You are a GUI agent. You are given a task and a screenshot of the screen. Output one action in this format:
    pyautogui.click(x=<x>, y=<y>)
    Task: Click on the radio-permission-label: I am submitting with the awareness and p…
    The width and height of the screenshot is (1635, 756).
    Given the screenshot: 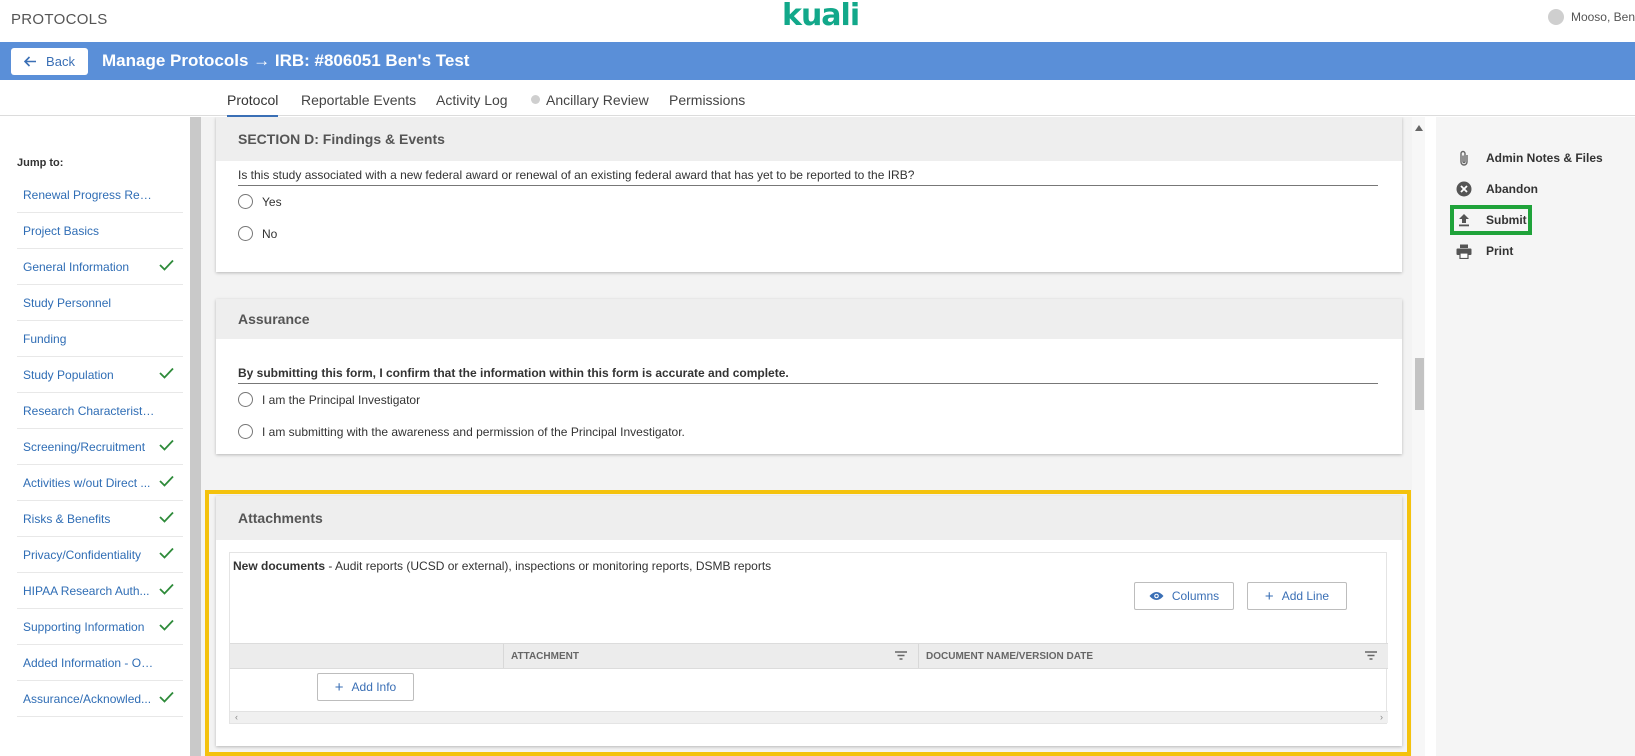 What is the action you would take?
    pyautogui.click(x=473, y=431)
    